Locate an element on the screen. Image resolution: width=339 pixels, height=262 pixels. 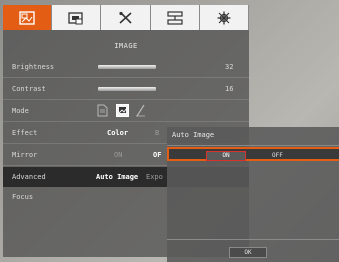
tools-icon is located at coordinates (125, 17).